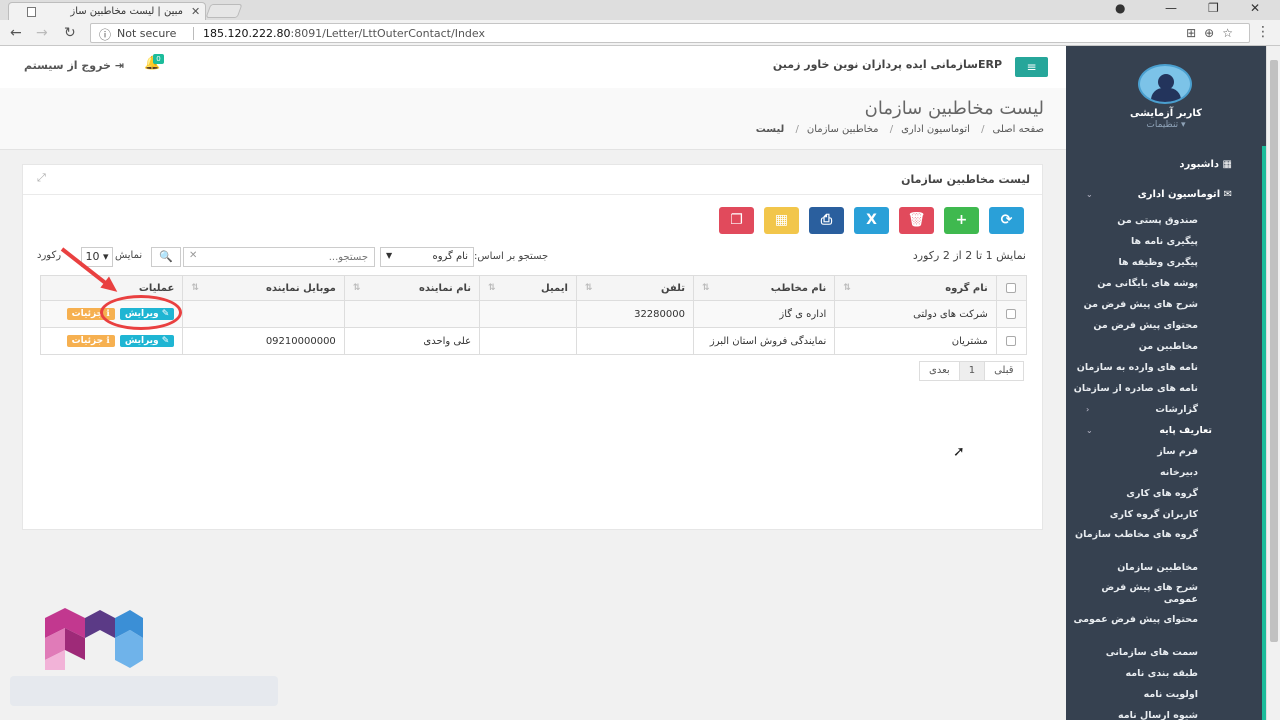 The width and height of the screenshot is (1280, 720). What do you see at coordinates (1164, 165) in the screenshot?
I see `sidebar-item-dashboard: ▦ داشبورد` at bounding box center [1164, 165].